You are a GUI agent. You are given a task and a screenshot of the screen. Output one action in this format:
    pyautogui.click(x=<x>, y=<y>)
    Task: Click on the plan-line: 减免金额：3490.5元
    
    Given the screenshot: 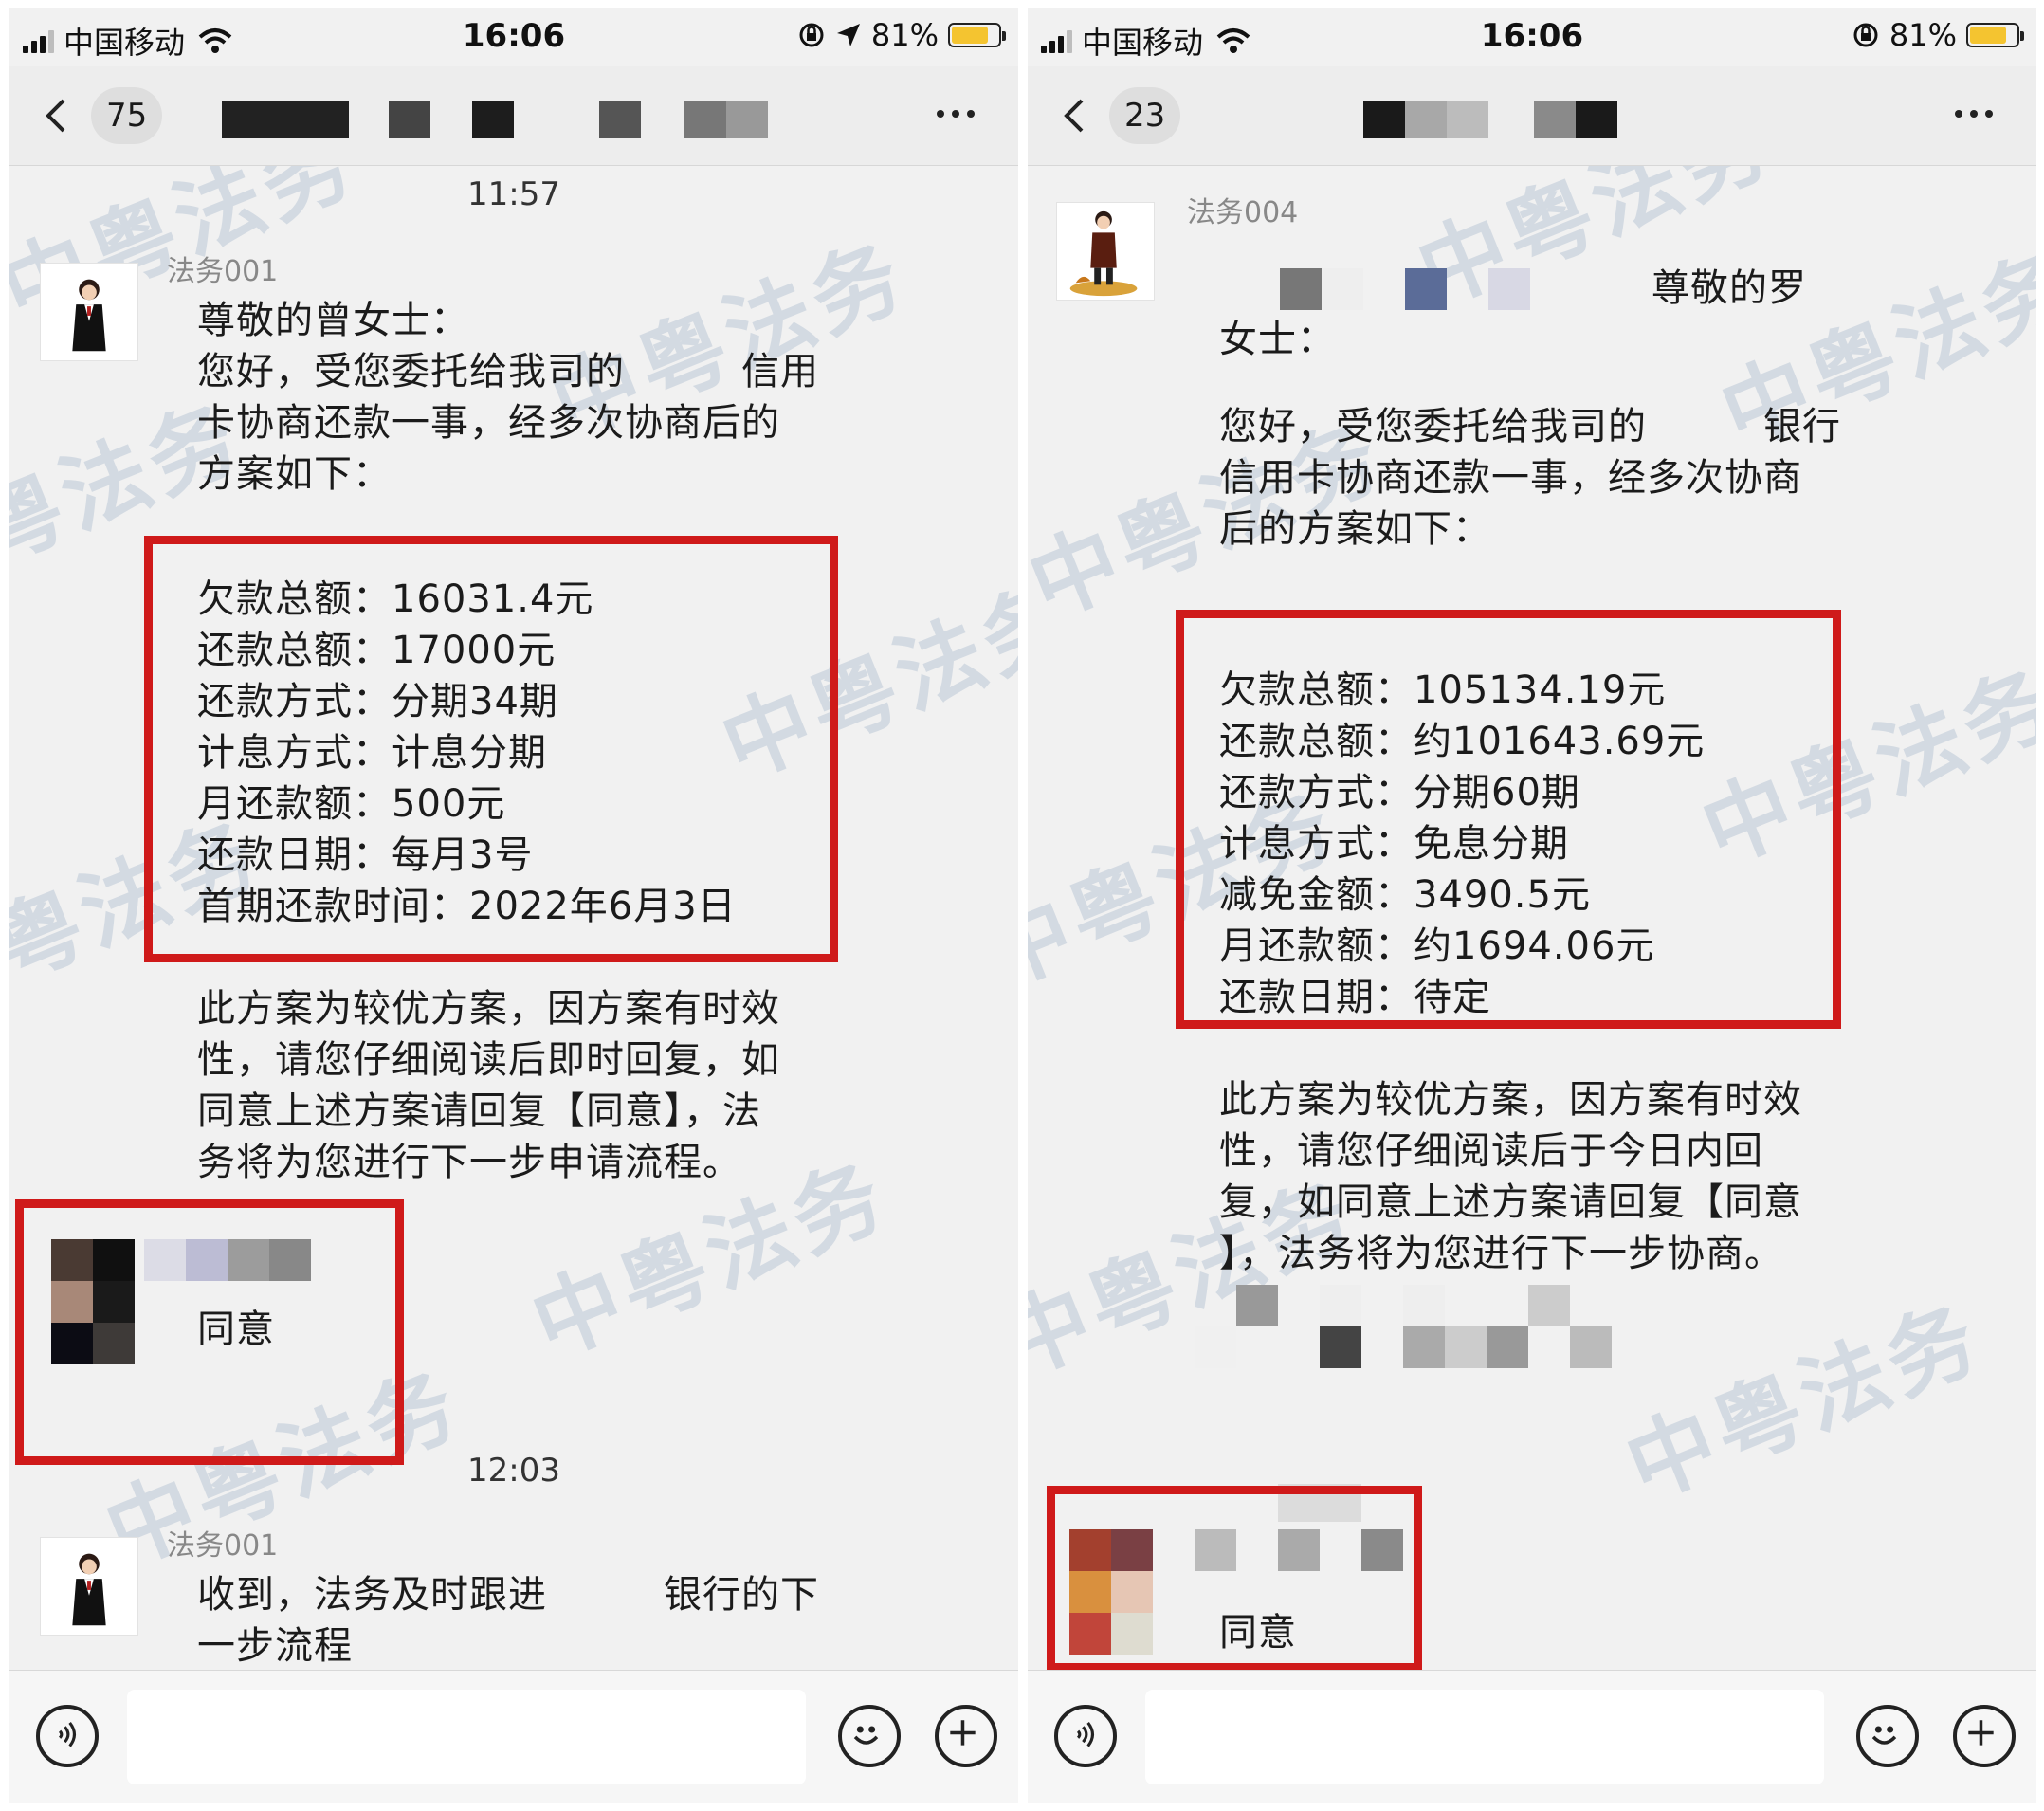 What is the action you would take?
    pyautogui.click(x=1405, y=895)
    